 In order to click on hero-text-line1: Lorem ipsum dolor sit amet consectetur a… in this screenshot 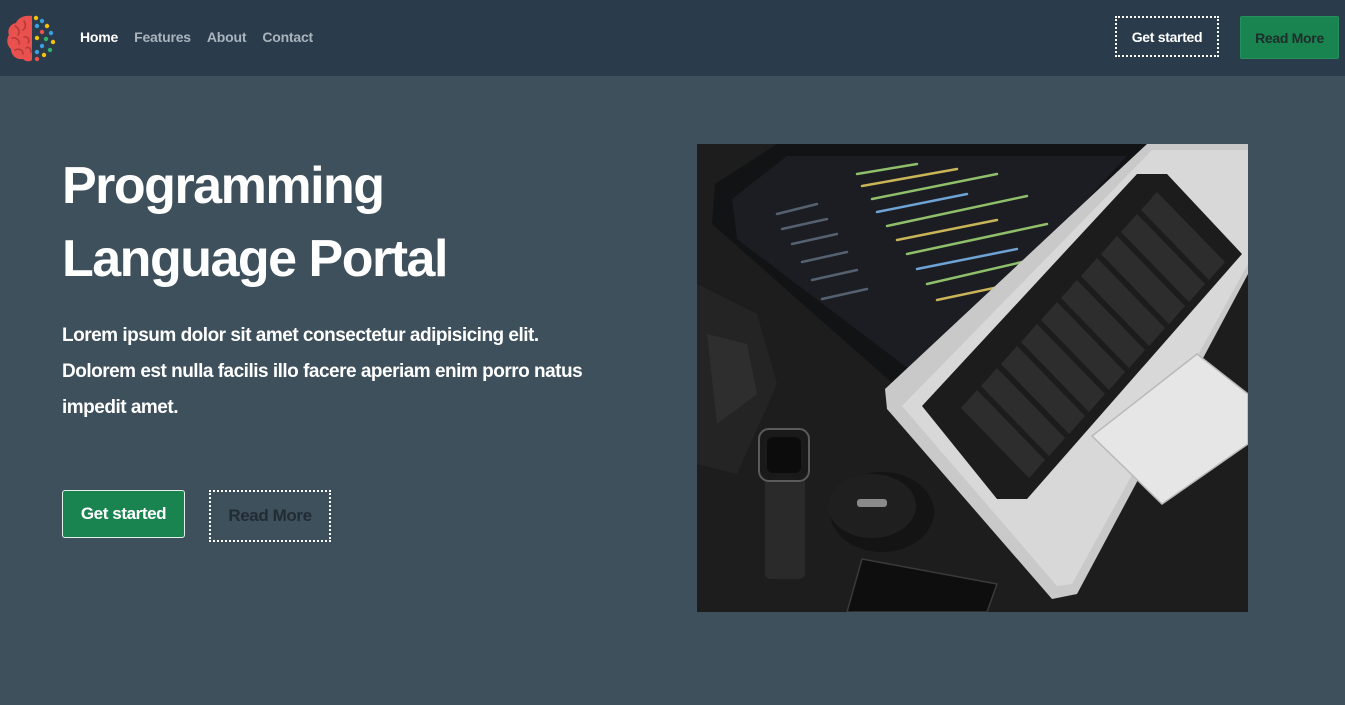, I will do `click(300, 335)`.